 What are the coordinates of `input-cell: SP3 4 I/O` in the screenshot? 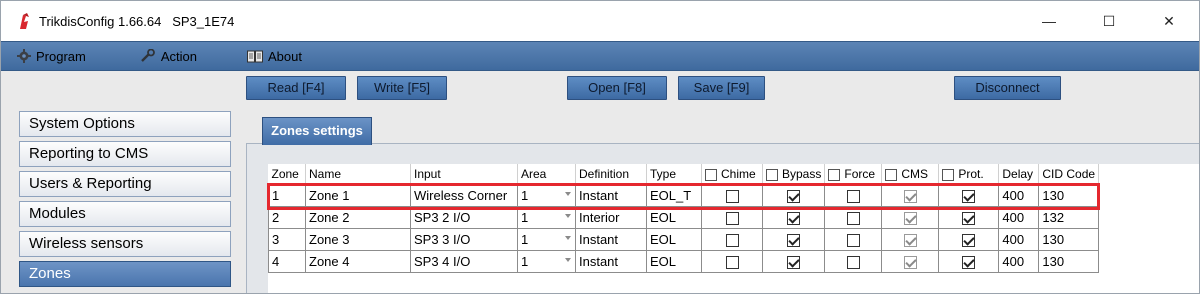 It's located at (464, 261).